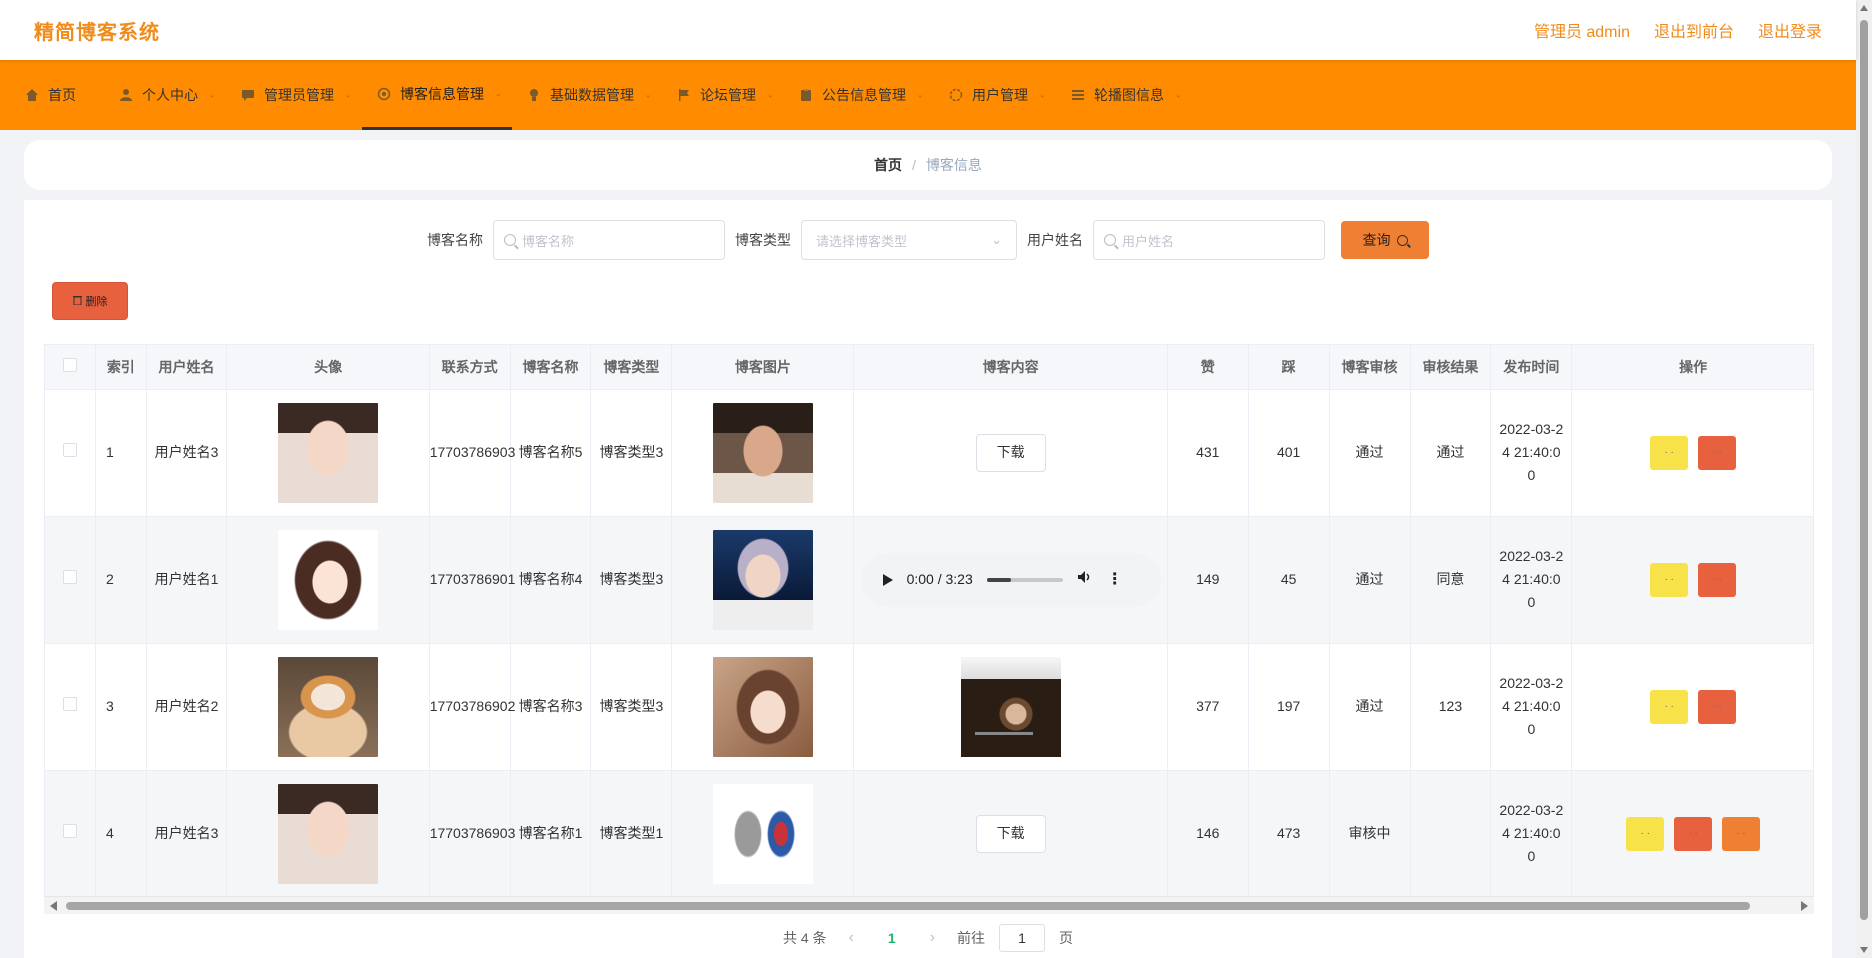  I want to click on user-name-cell: 用户姓名2, so click(187, 707).